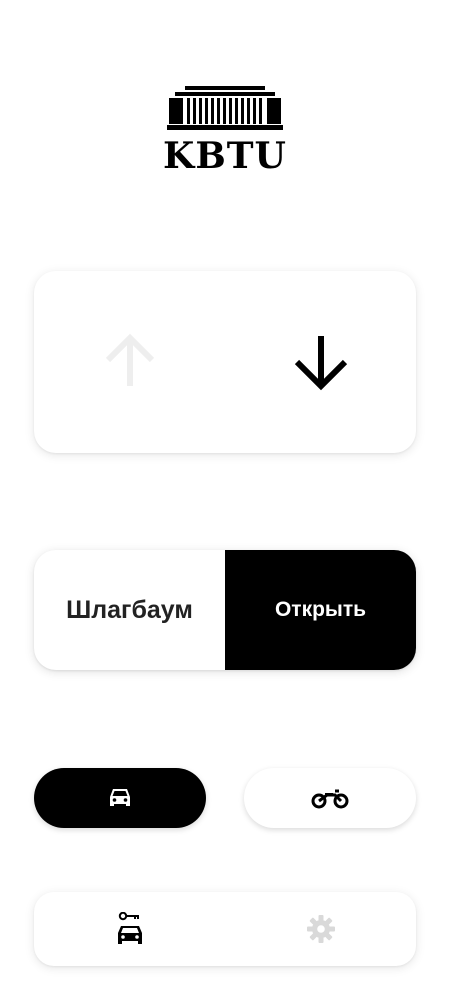 The width and height of the screenshot is (450, 1000). I want to click on barrier-label: Шлагбаум, so click(129, 609).